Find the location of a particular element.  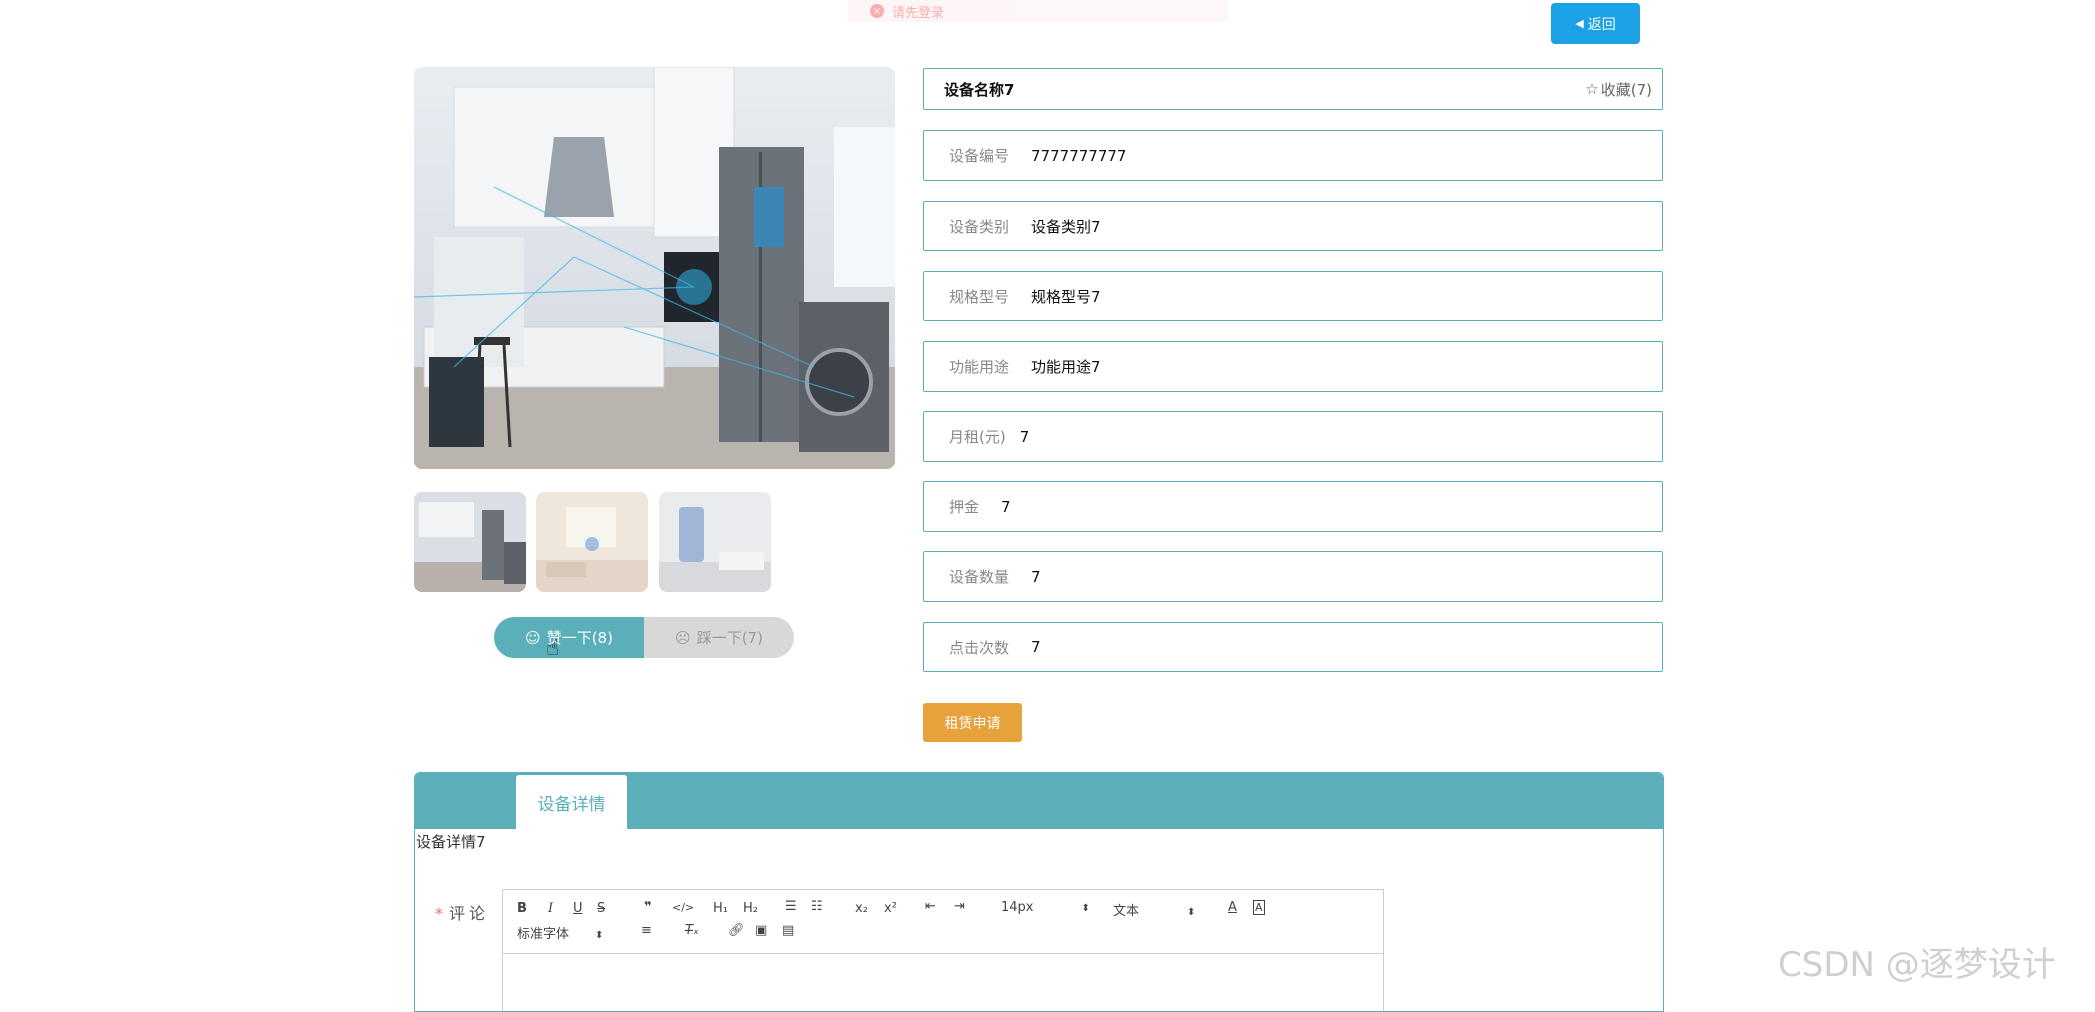

field-label: 月租(元) is located at coordinates (977, 437).